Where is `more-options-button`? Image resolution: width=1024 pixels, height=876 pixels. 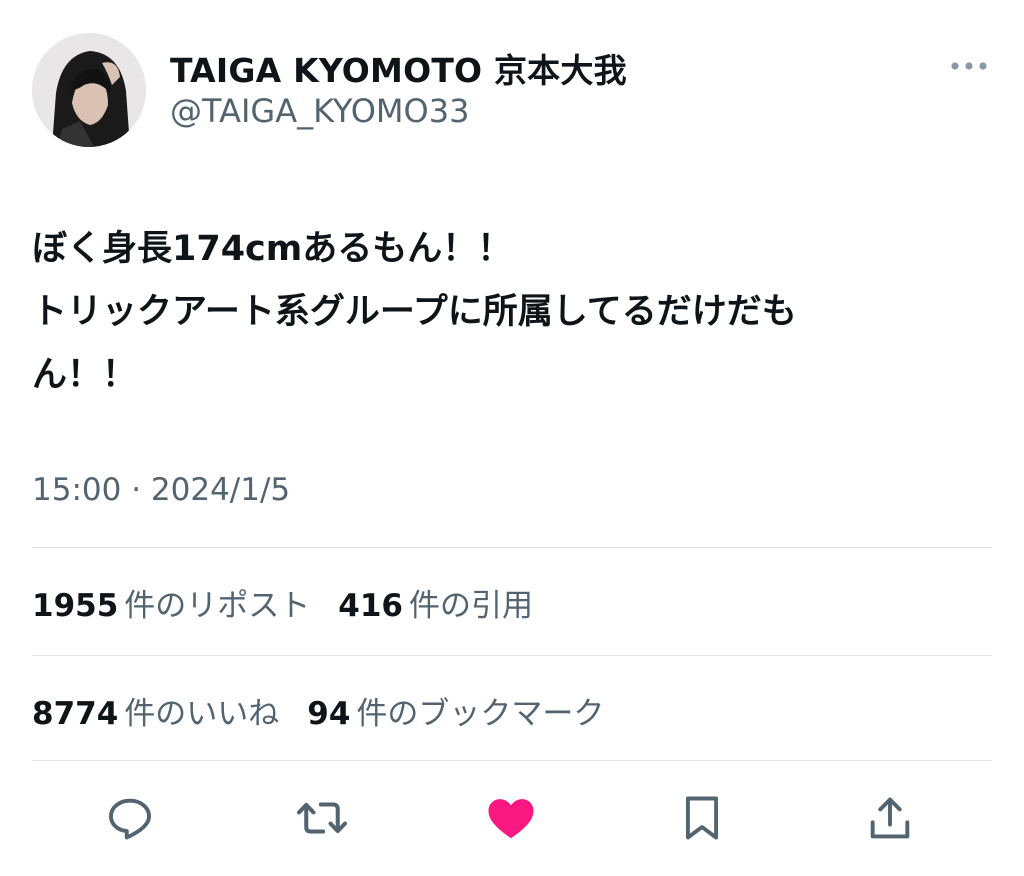 more-options-button is located at coordinates (969, 66).